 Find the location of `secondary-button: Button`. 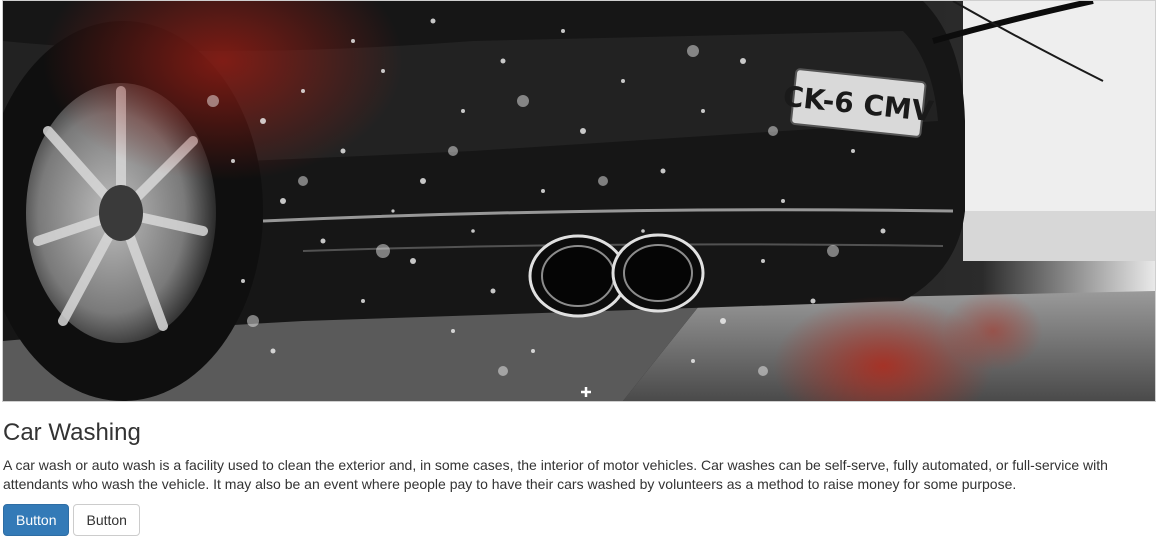

secondary-button: Button is located at coordinates (106, 520).